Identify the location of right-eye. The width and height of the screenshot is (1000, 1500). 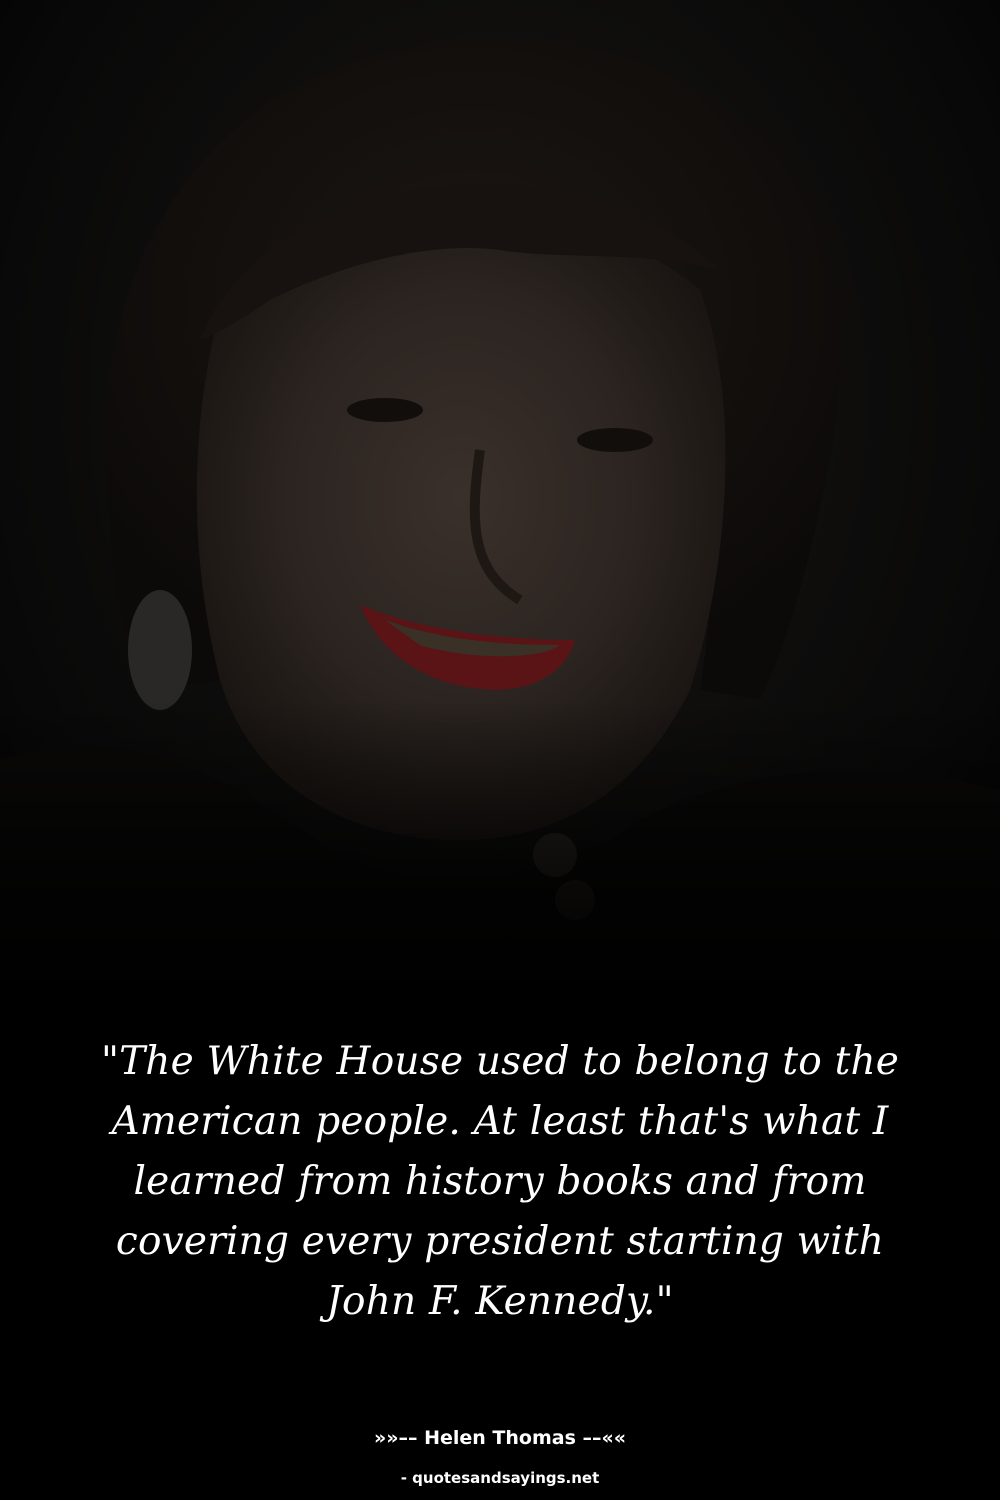
(615, 440).